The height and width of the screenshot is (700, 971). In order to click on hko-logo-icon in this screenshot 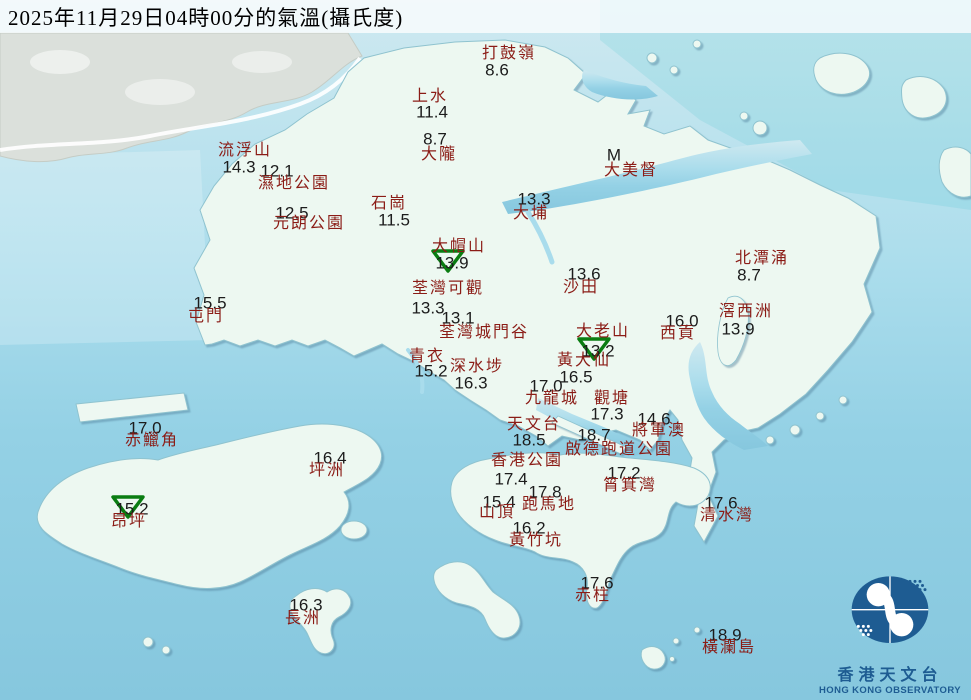, I will do `click(890, 609)`.